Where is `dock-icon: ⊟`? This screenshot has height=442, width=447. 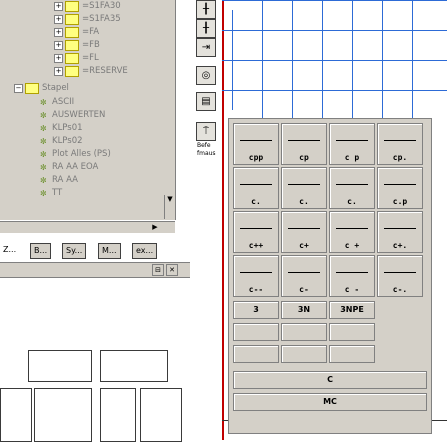 dock-icon: ⊟ is located at coordinates (158, 270).